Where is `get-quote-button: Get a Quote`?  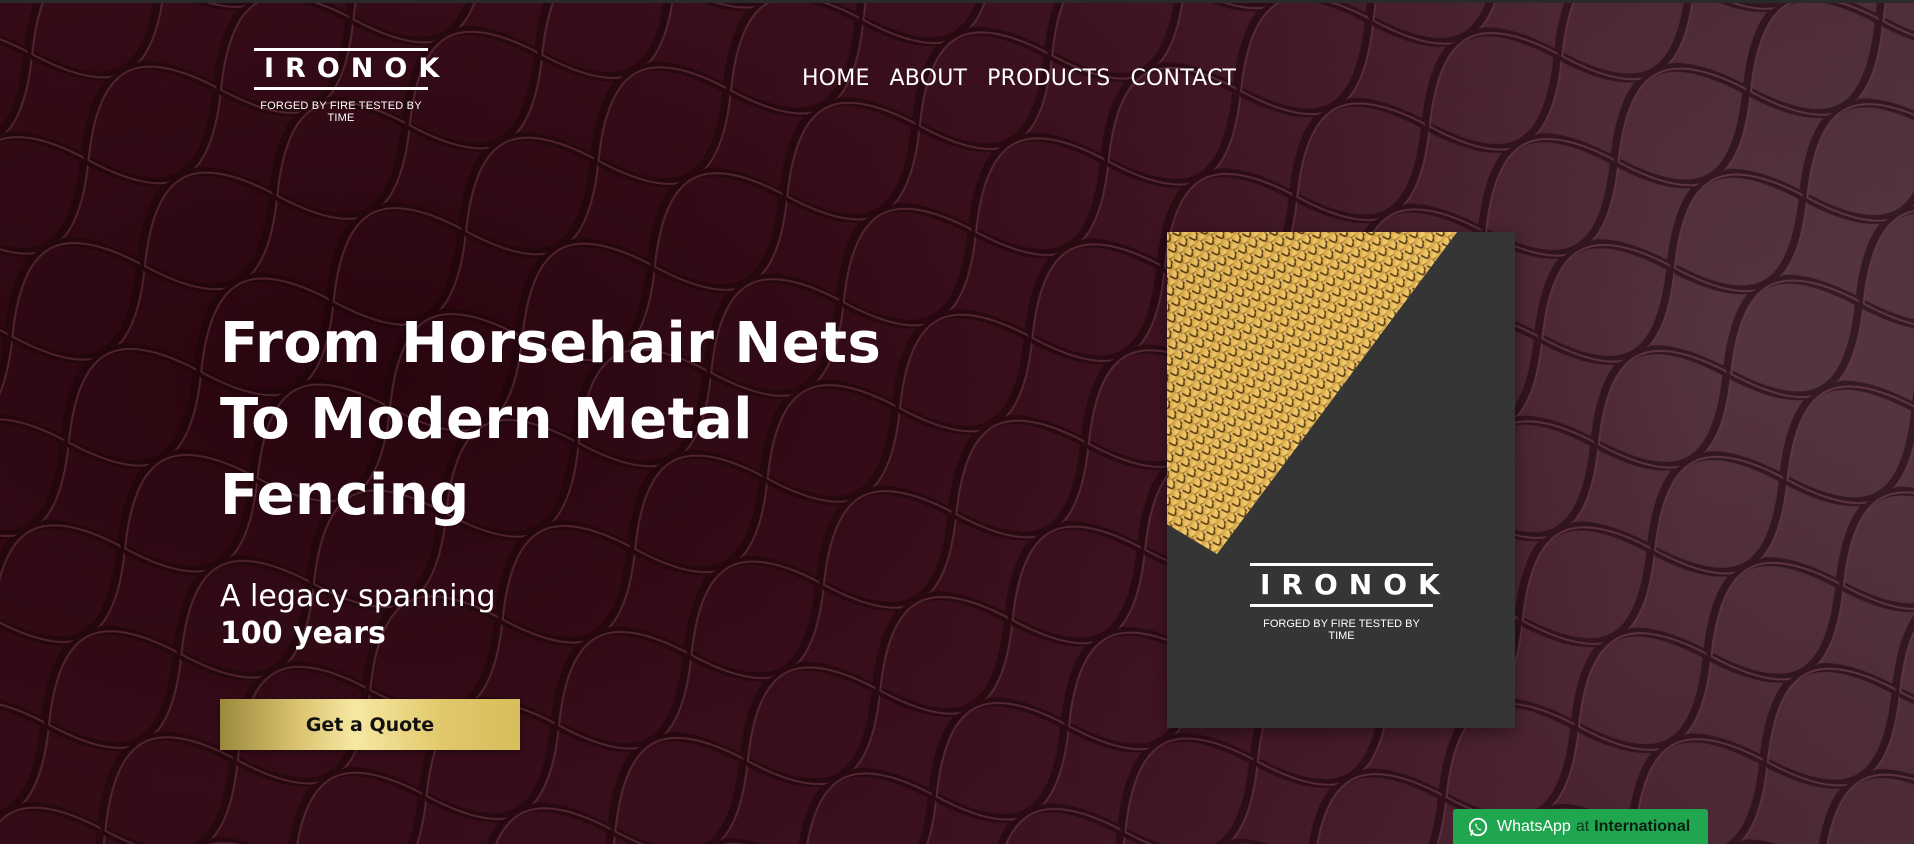 get-quote-button: Get a Quote is located at coordinates (370, 724).